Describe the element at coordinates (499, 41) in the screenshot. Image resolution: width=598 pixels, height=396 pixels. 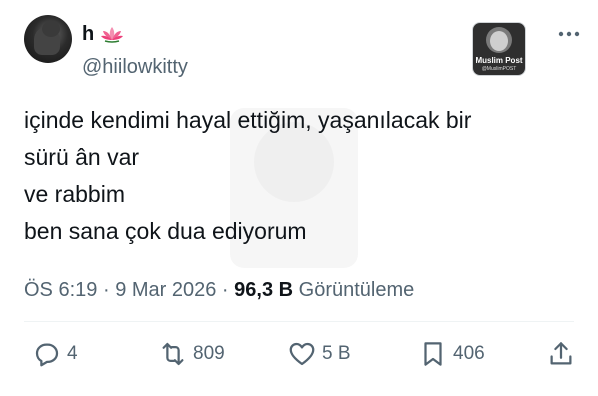
I see `badge-logo-face` at that location.